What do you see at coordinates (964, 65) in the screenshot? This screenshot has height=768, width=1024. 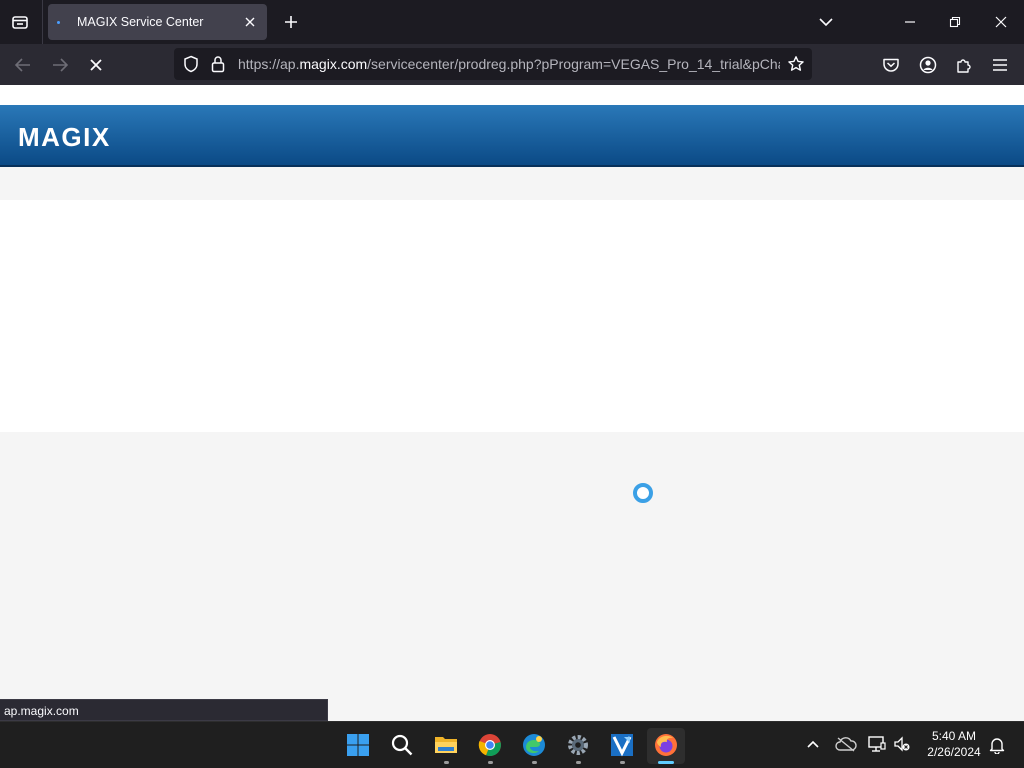 I see `extensions-puzzle-icon` at bounding box center [964, 65].